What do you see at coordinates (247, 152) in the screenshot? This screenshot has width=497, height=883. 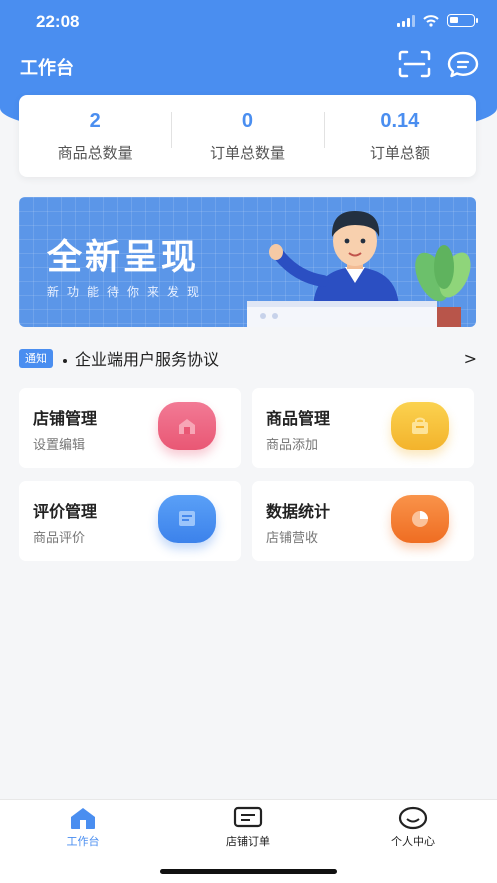 I see `stat-label: 订单总数量` at bounding box center [247, 152].